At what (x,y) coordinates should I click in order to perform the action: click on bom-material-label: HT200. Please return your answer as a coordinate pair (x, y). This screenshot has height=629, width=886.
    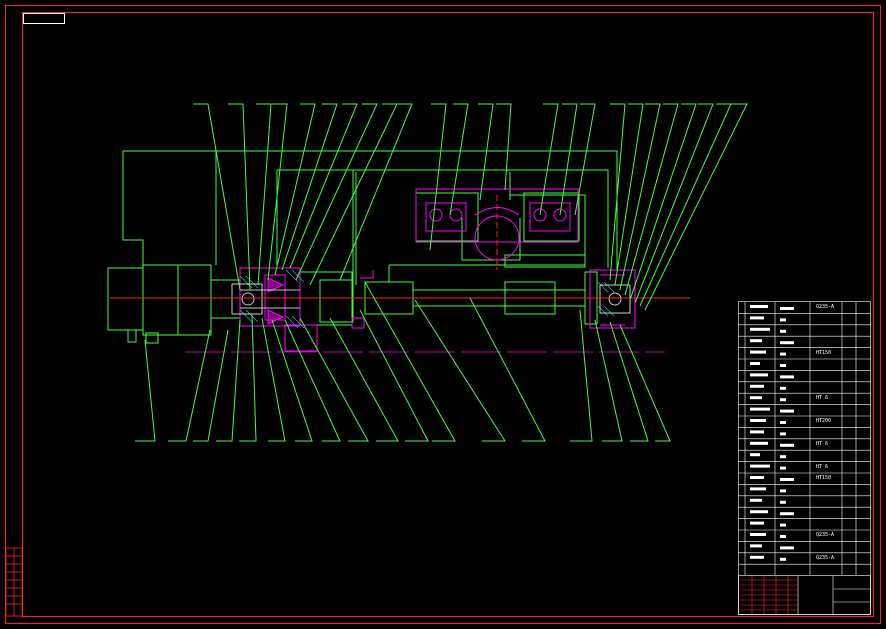
    Looking at the image, I should click on (824, 421).